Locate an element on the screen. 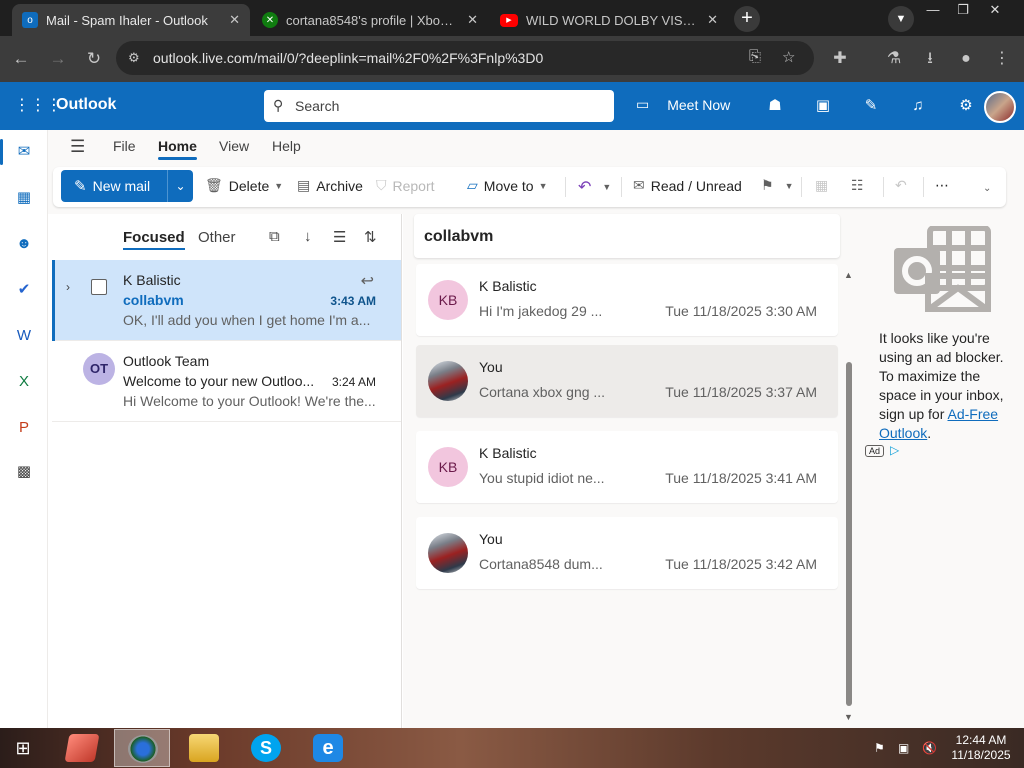 This screenshot has height=768, width=1024. scroll-up-icon: ▲ is located at coordinates (848, 275).